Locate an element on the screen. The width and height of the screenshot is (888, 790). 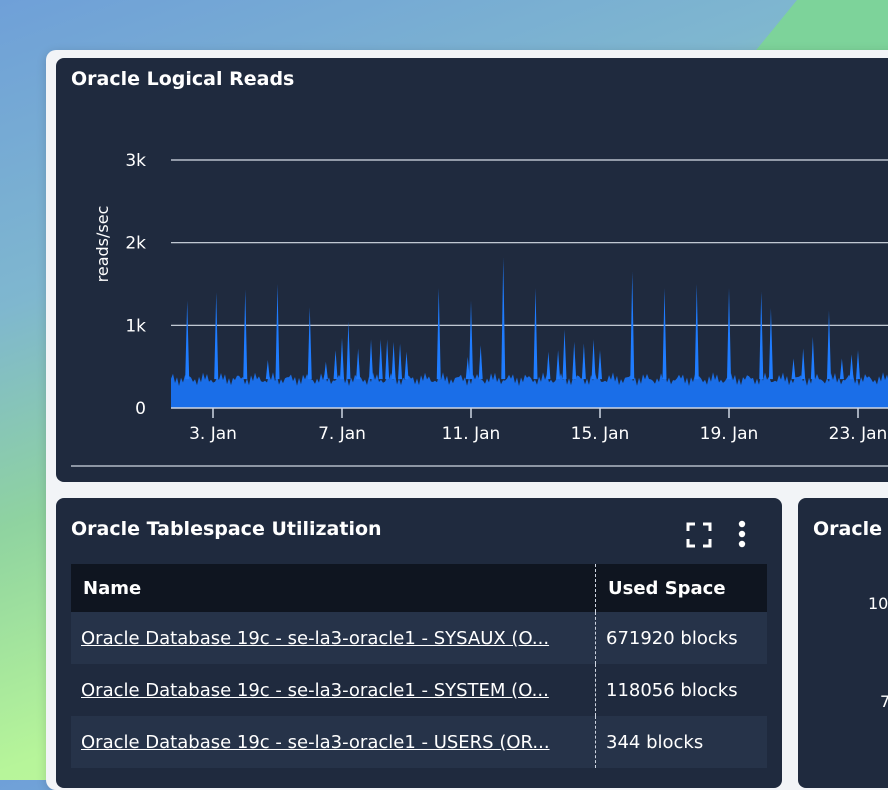
more-vertical-icon is located at coordinates (742, 535).